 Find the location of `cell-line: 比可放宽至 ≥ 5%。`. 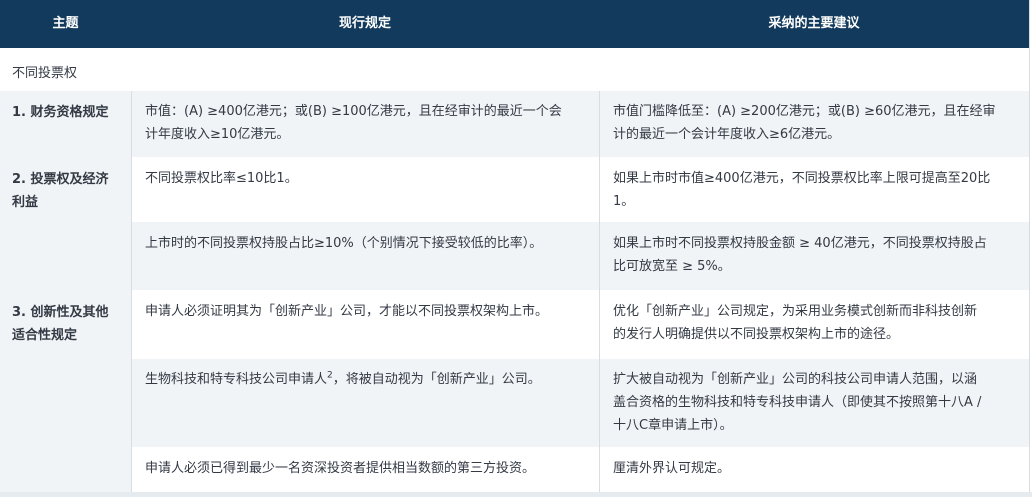

cell-line: 比可放宽至 ≥ 5%。 is located at coordinates (672, 266).